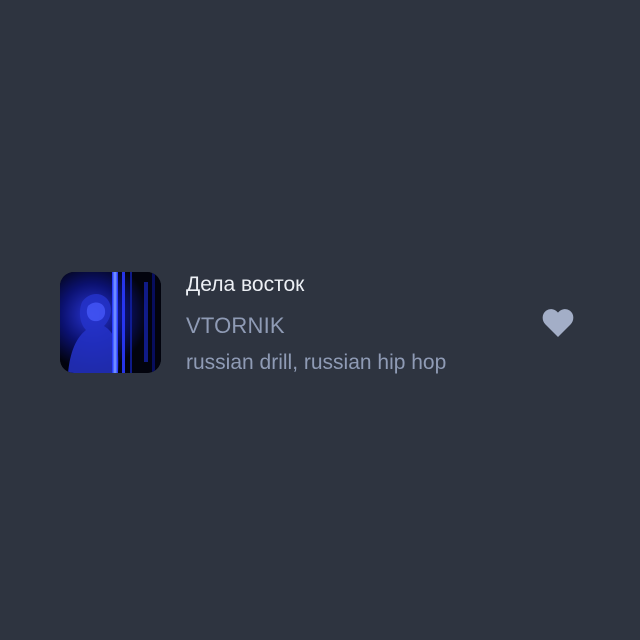 The width and height of the screenshot is (640, 640). What do you see at coordinates (245, 285) in the screenshot?
I see `track-title: Дела восток` at bounding box center [245, 285].